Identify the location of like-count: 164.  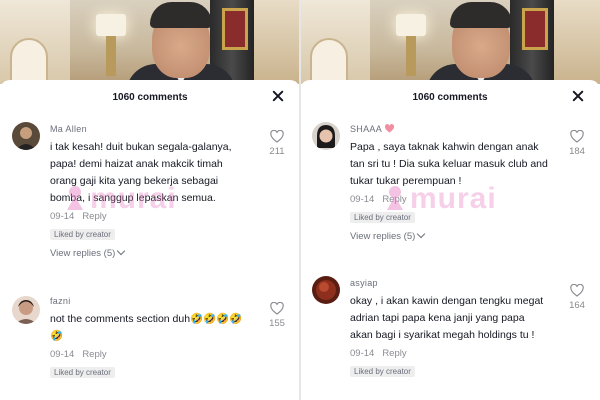
(577, 305).